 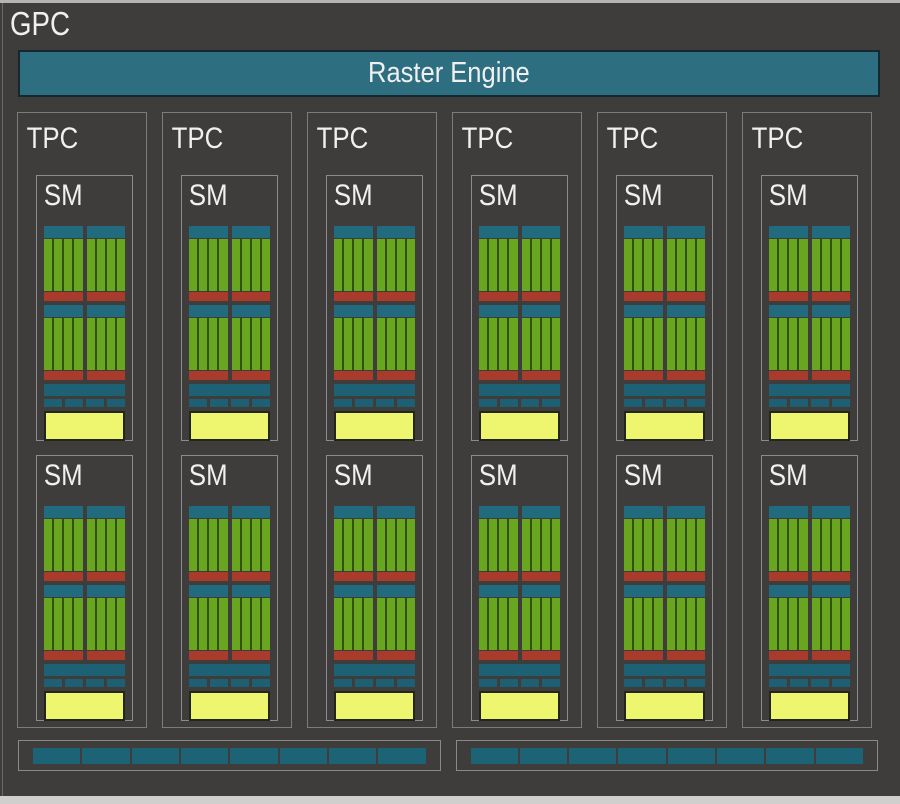 What do you see at coordinates (449, 73) in the screenshot?
I see `raster-engine: Raster Engine` at bounding box center [449, 73].